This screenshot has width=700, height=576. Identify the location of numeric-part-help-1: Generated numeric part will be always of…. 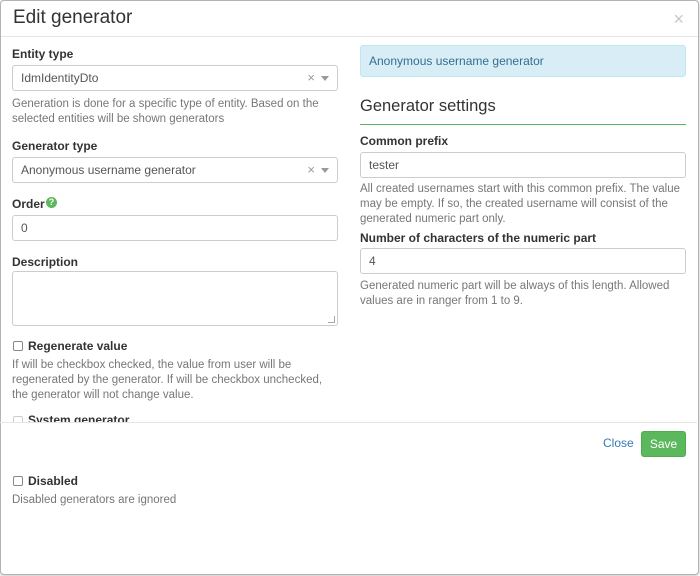
(515, 286).